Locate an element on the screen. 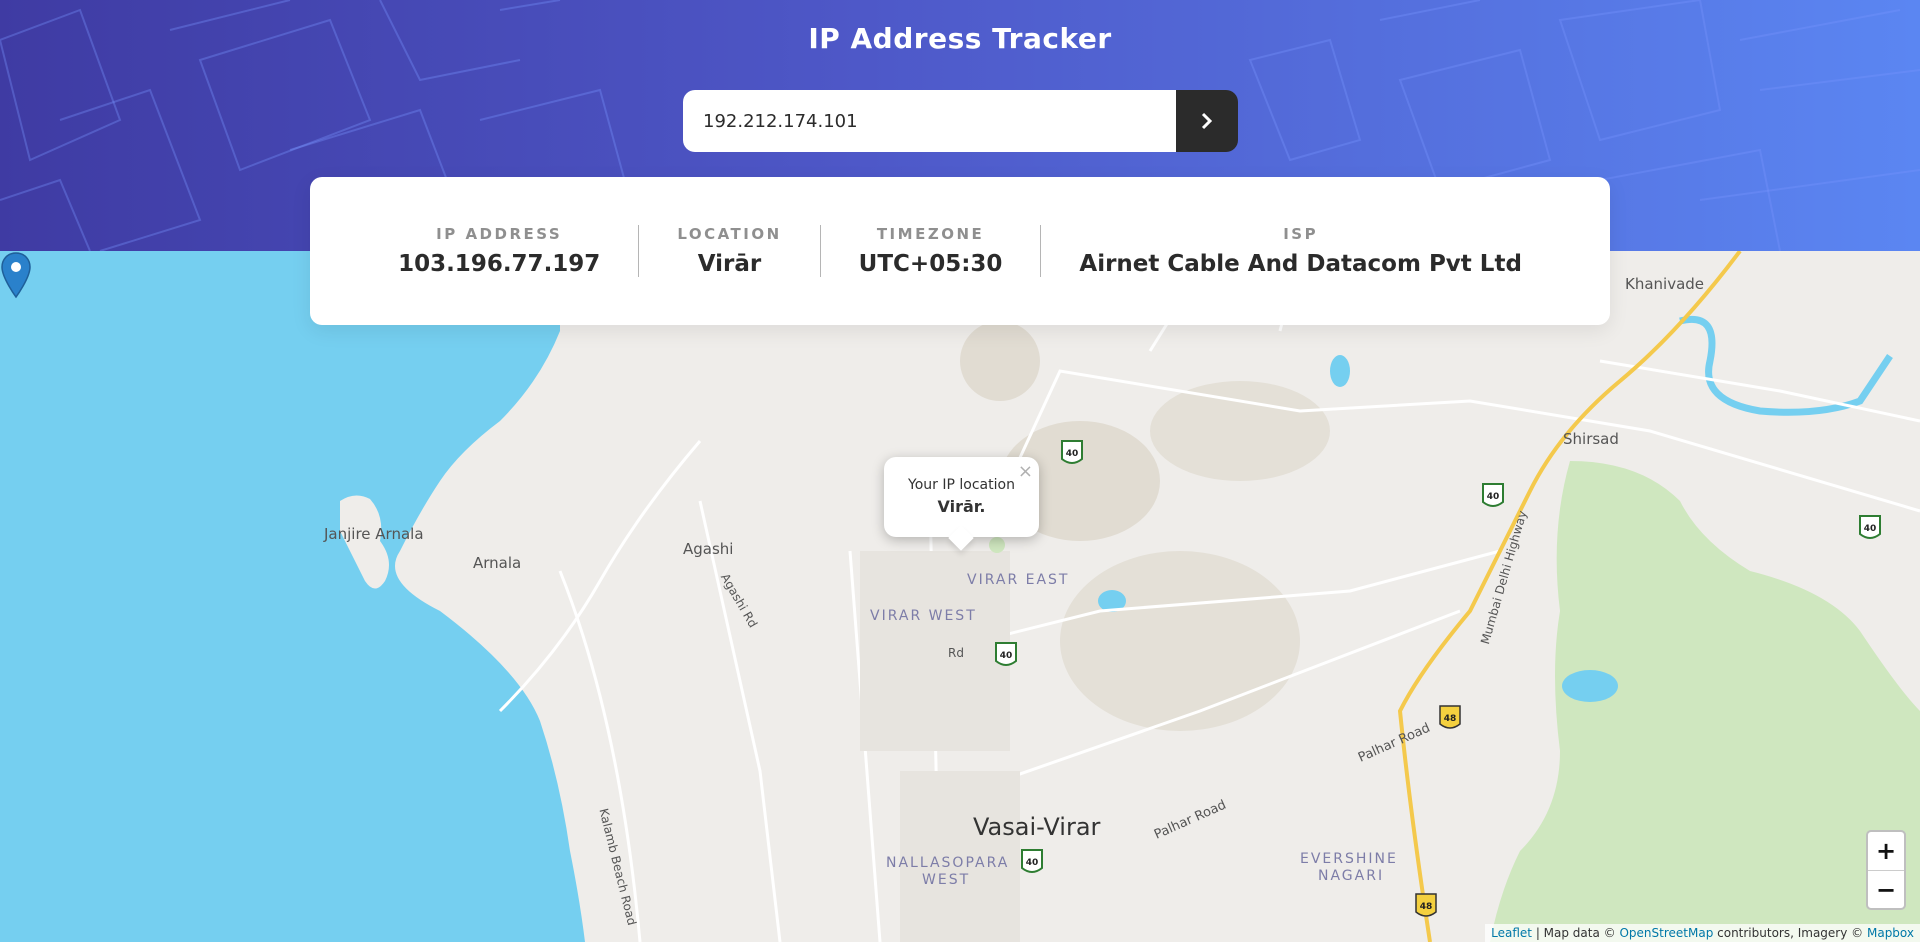  ip-search-form is located at coordinates (960, 121).